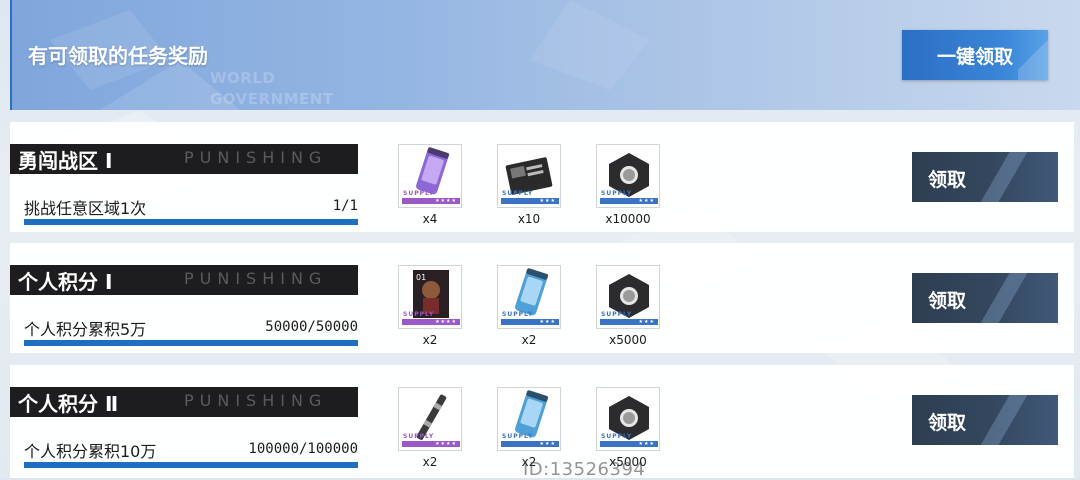 This screenshot has height=480, width=1080. Describe the element at coordinates (90, 451) in the screenshot. I see `task-description: 个人积分累积10万` at that location.